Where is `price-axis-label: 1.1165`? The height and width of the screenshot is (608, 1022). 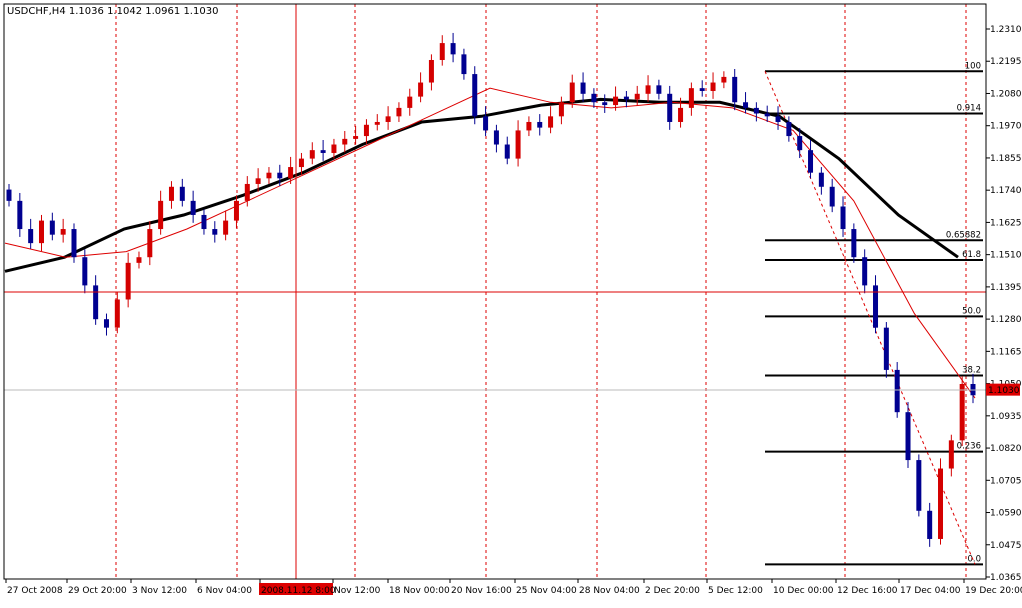
price-axis-label: 1.1165 is located at coordinates (1006, 352).